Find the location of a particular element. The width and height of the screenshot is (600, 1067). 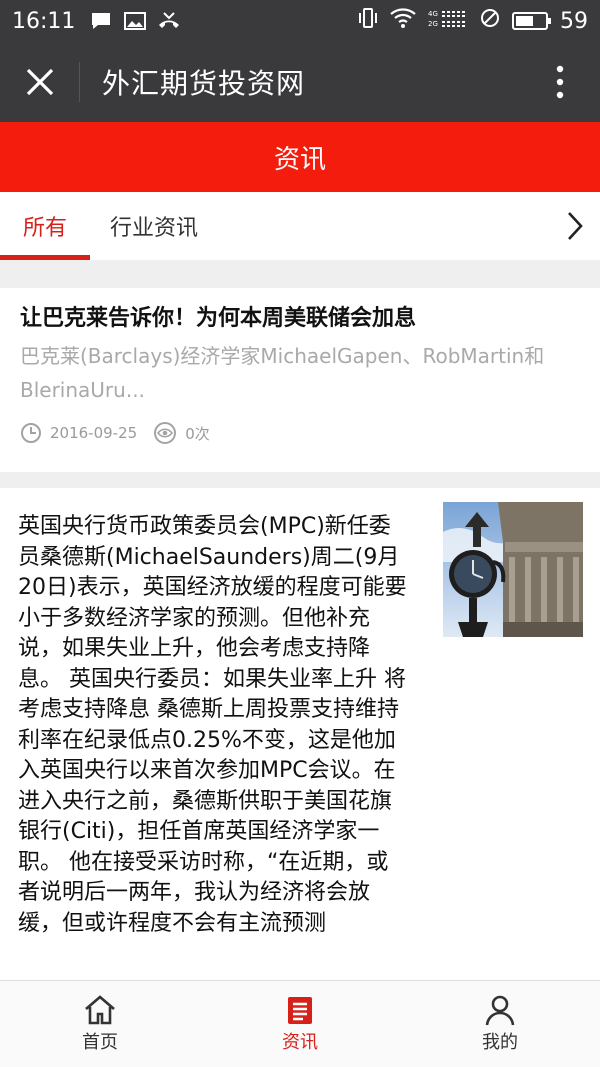

article-date-text: 2016-09-25 is located at coordinates (94, 433).